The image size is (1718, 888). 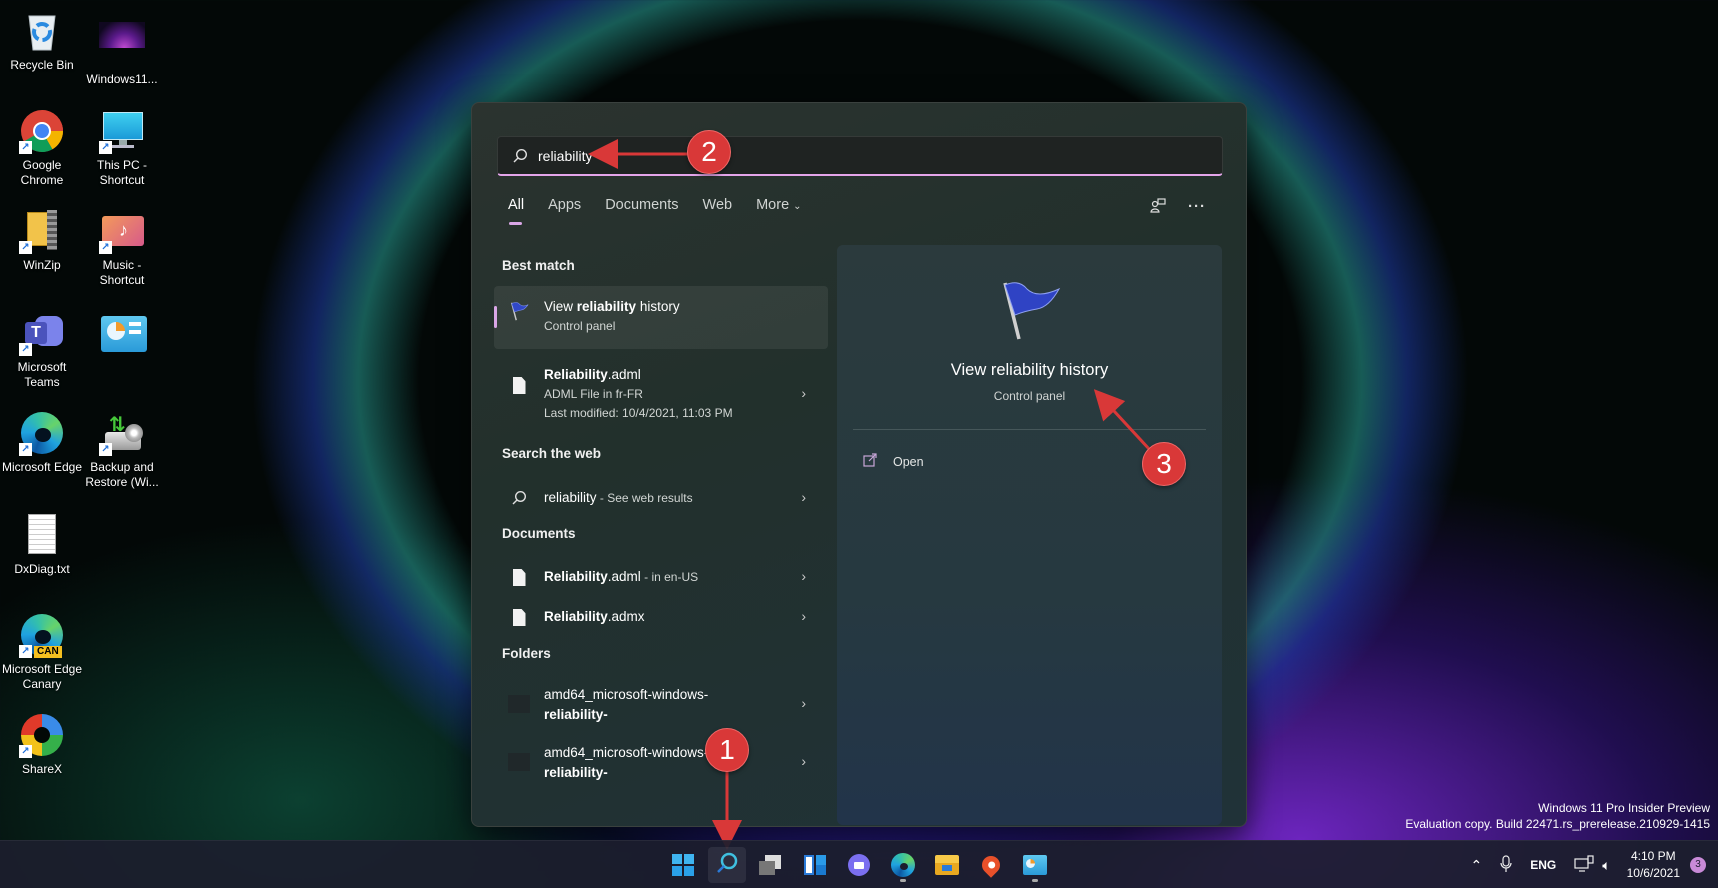 I want to click on clock: 4:10 PM 10/6/2021, so click(x=1653, y=865).